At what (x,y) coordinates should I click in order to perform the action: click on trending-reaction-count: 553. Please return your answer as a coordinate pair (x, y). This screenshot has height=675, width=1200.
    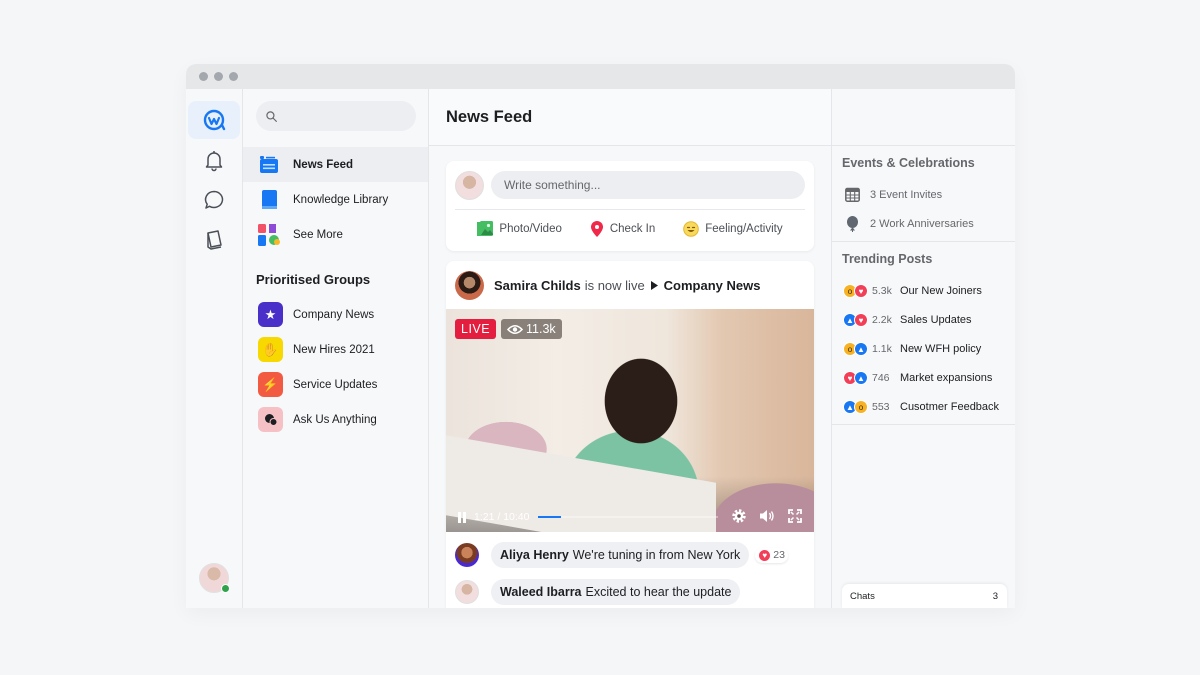
    Looking at the image, I should click on (881, 407).